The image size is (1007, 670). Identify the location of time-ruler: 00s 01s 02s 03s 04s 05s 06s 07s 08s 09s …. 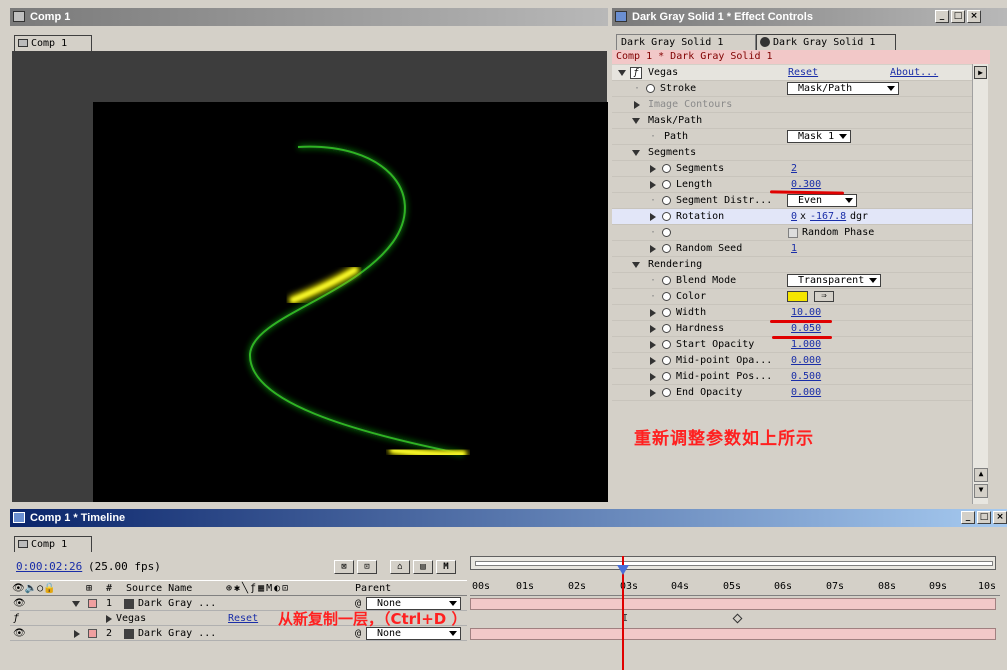
(735, 588).